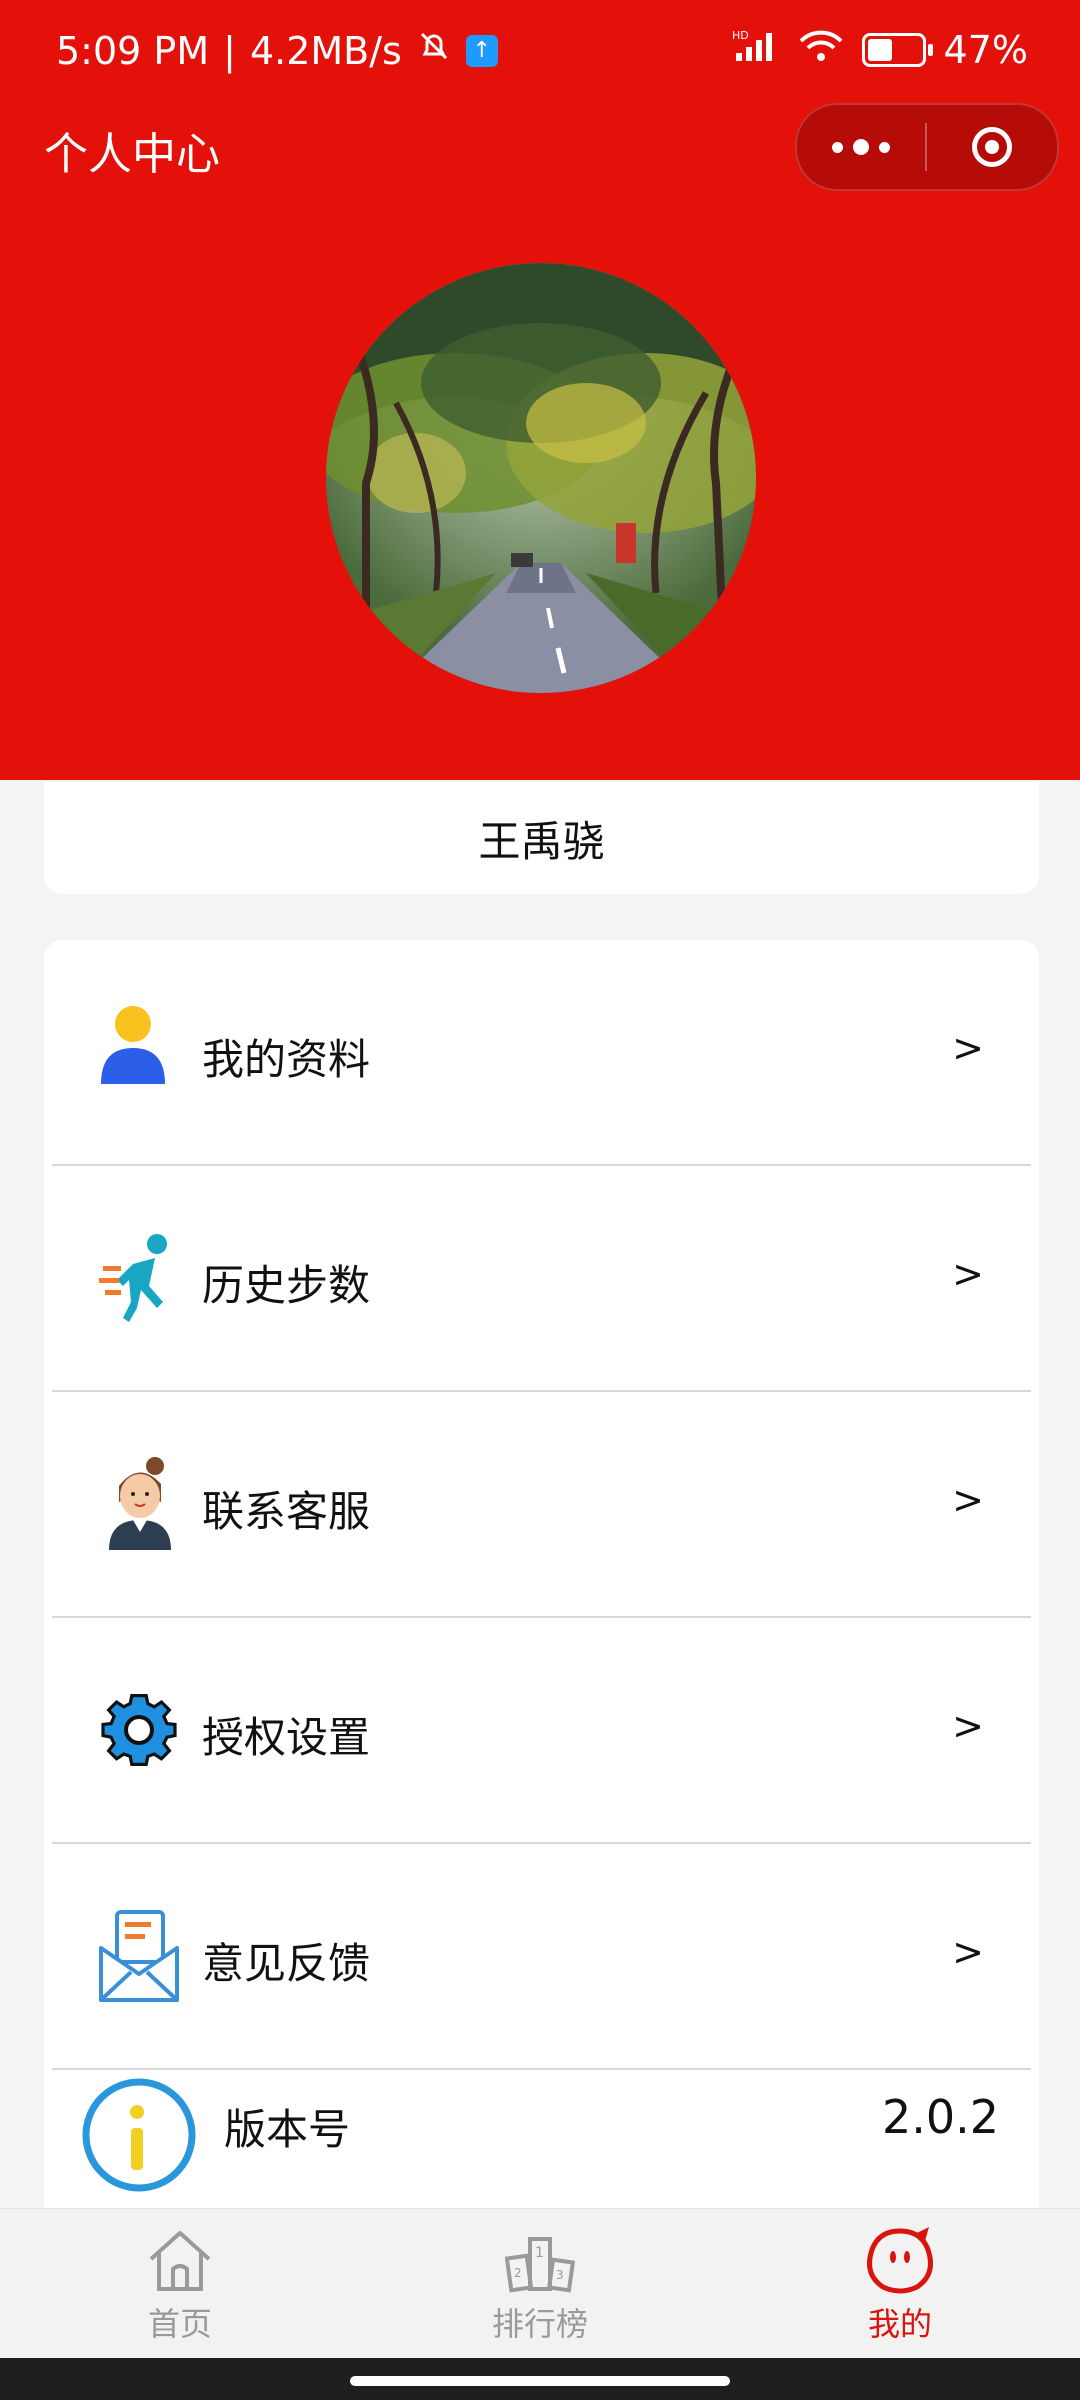  Describe the element at coordinates (985, 50) in the screenshot. I see `battery-percent: 47%` at that location.